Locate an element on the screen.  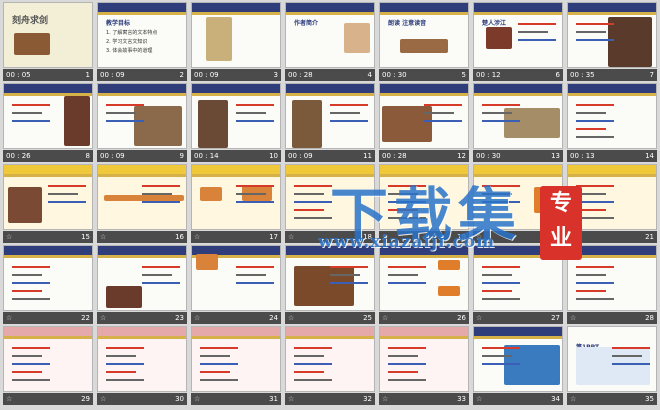
slide-thumbnail: 朗读 注意读音 00 : 30 5 is located at coordinates (424, 41).